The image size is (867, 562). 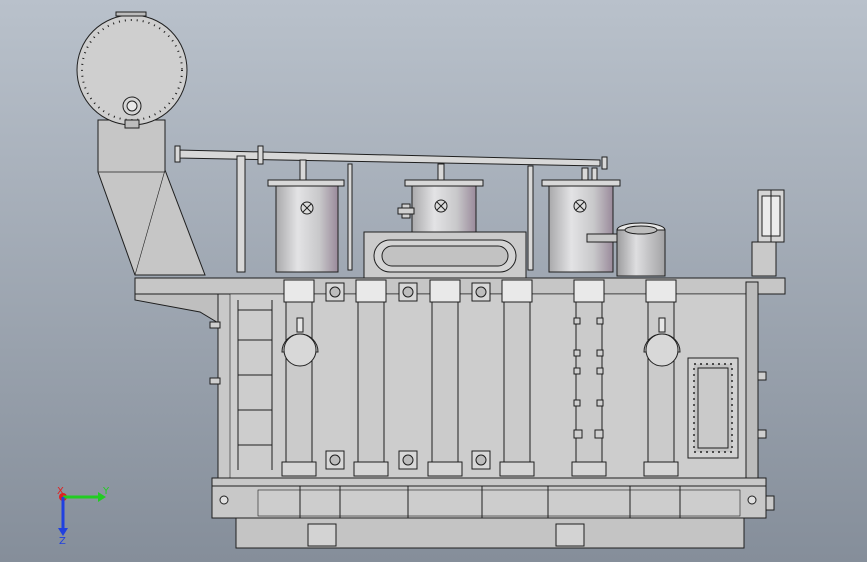 What do you see at coordinates (493, 513) in the screenshot?
I see `tank-base` at bounding box center [493, 513].